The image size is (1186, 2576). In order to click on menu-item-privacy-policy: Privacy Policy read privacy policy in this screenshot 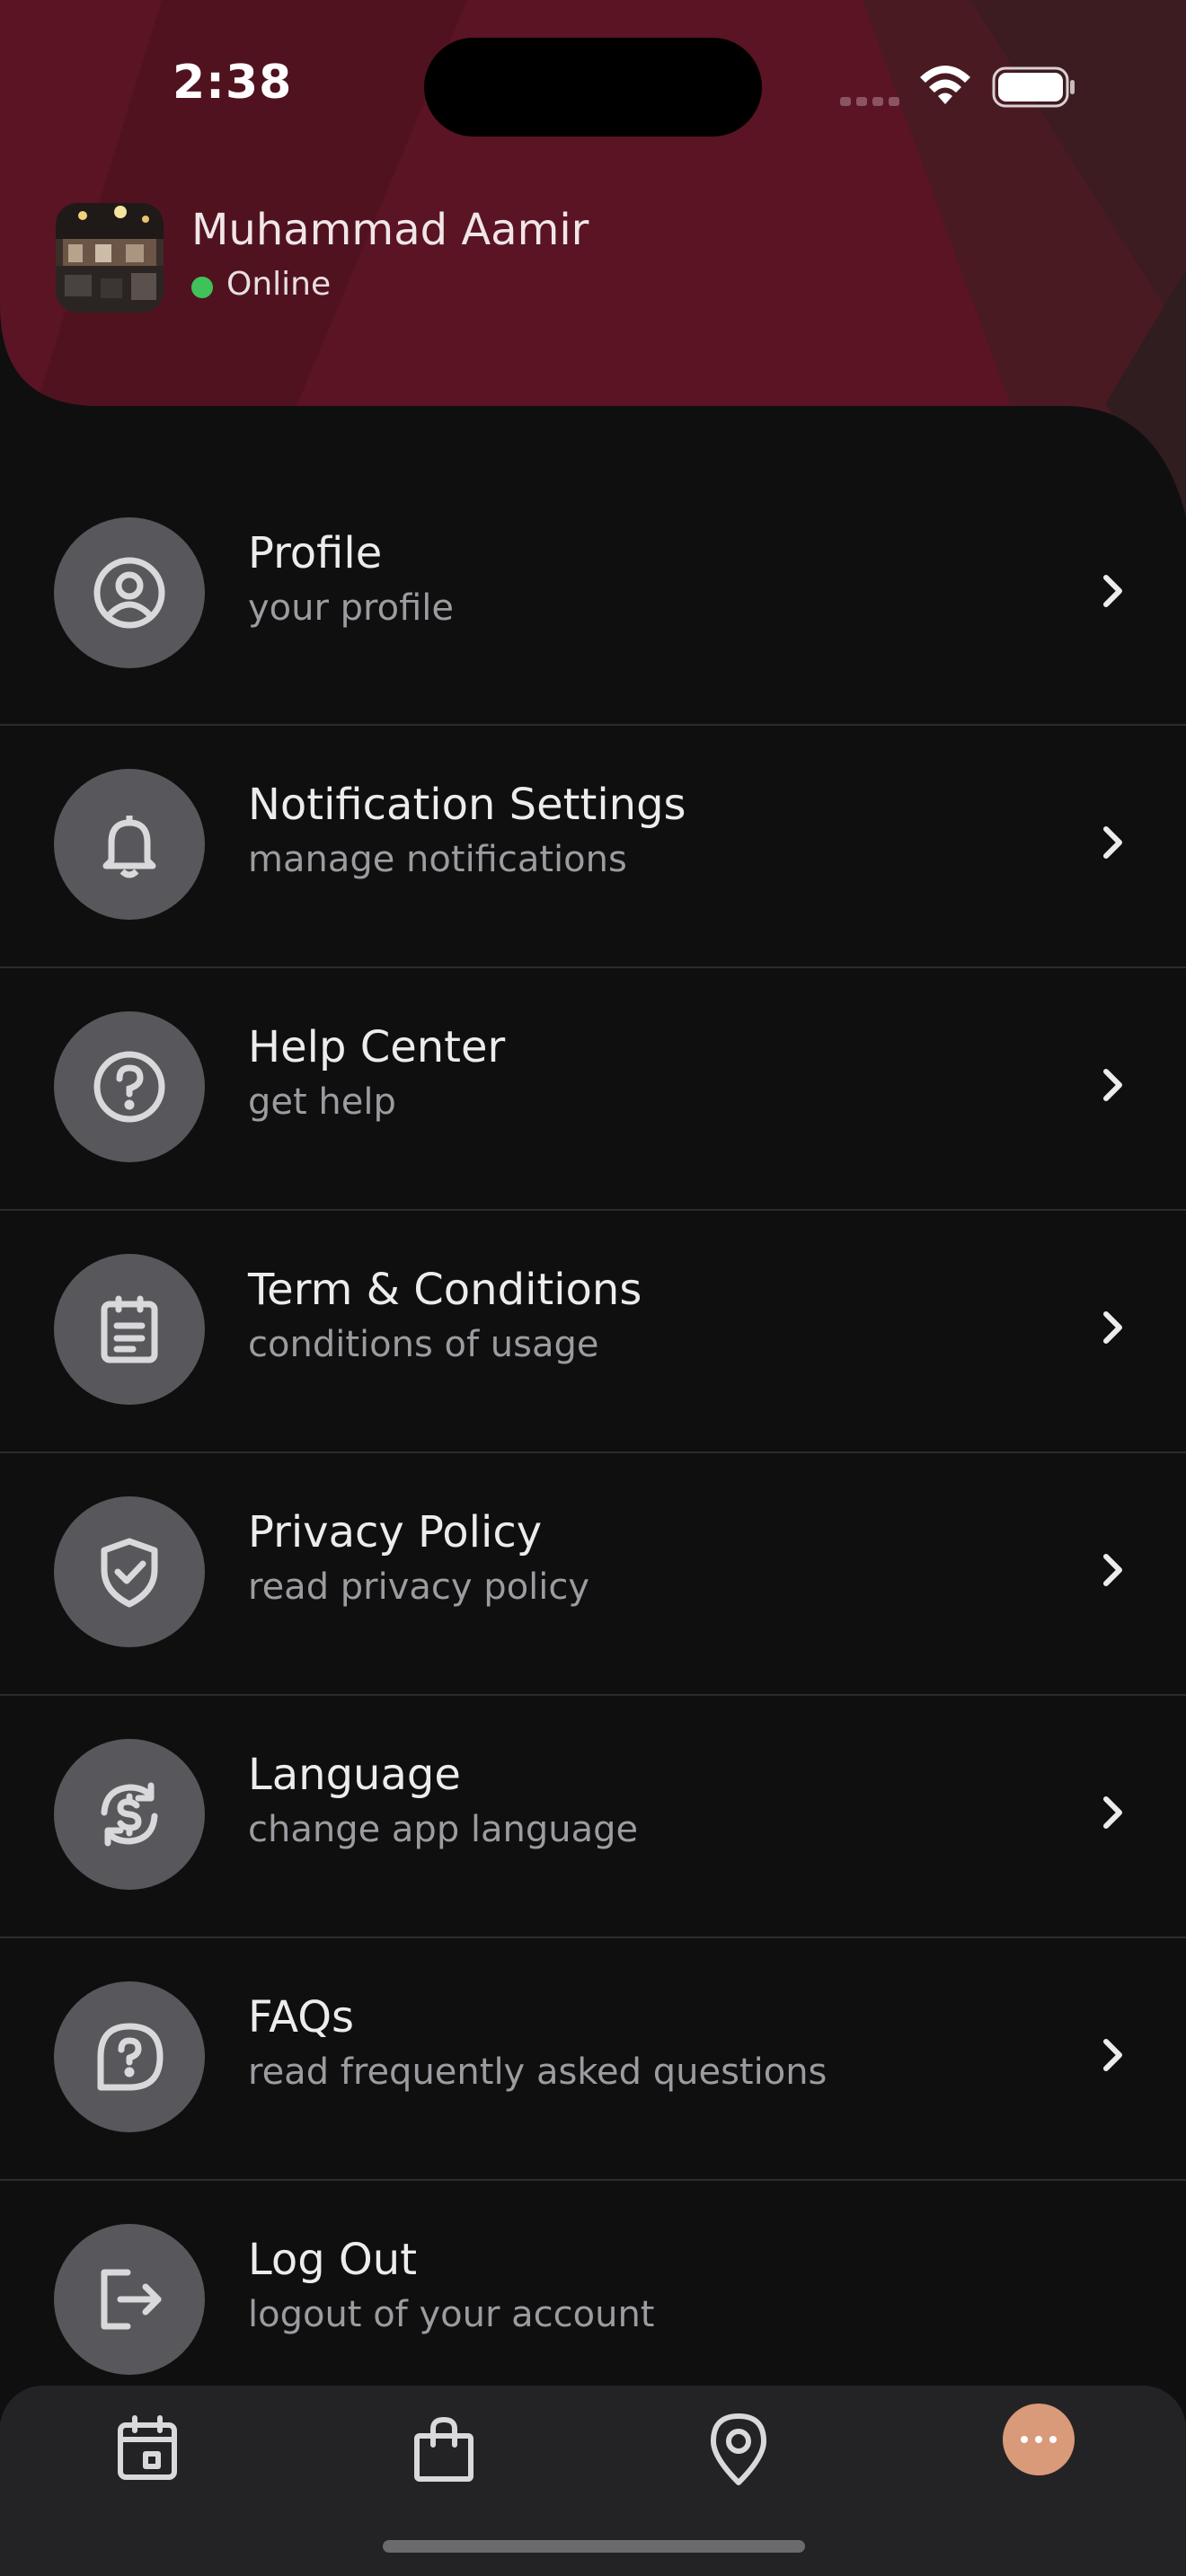, I will do `click(593, 1575)`.